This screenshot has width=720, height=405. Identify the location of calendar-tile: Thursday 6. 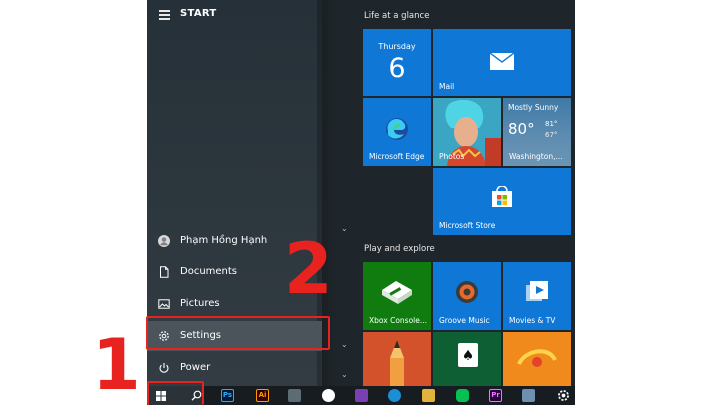
(397, 62).